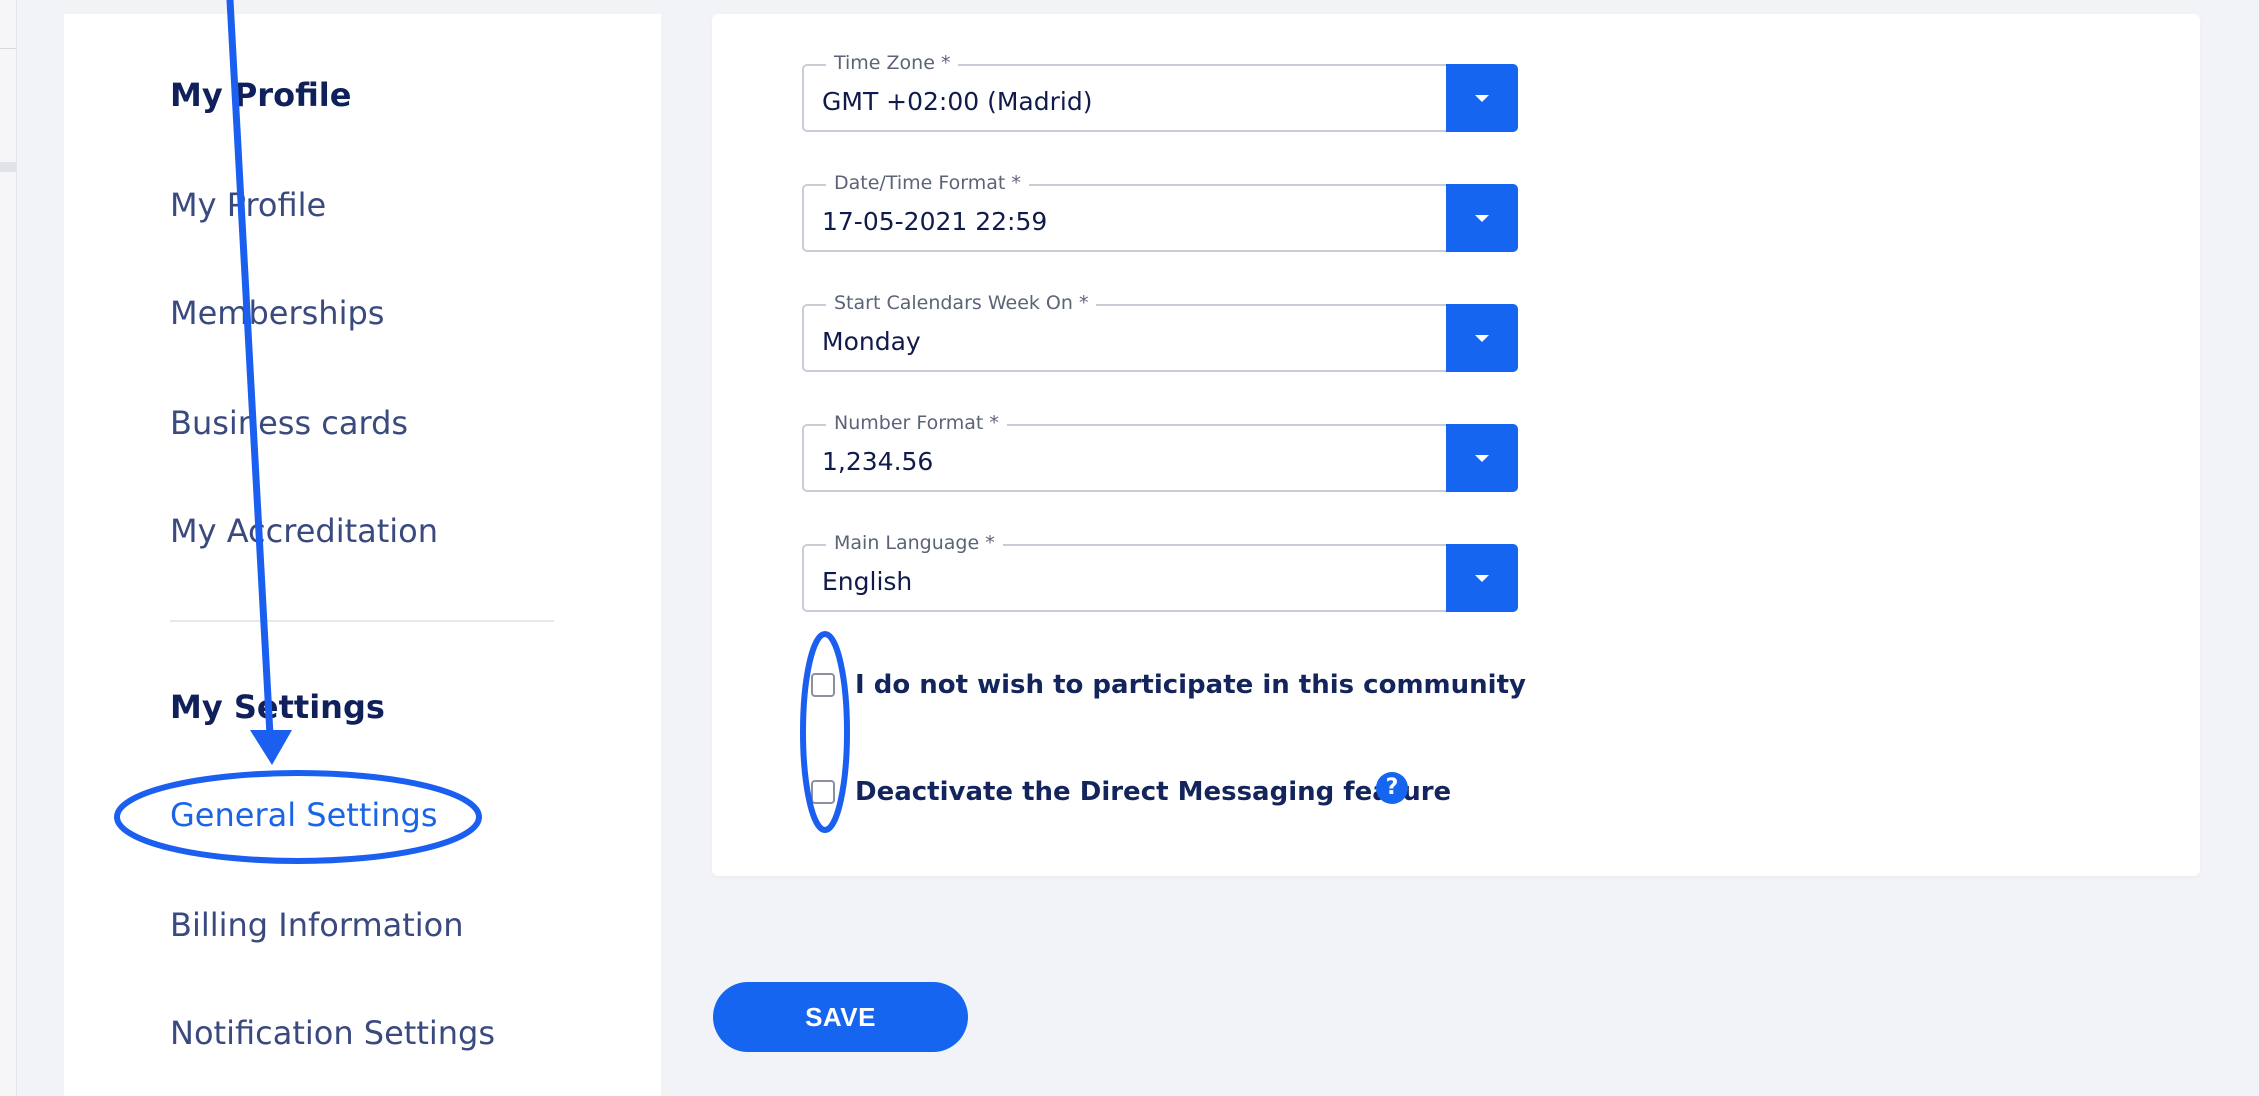 This screenshot has height=1096, width=2259. What do you see at coordinates (1160, 212) in the screenshot?
I see `date-time-format-select: Date/Time Format * 17-05-2021 22:59` at bounding box center [1160, 212].